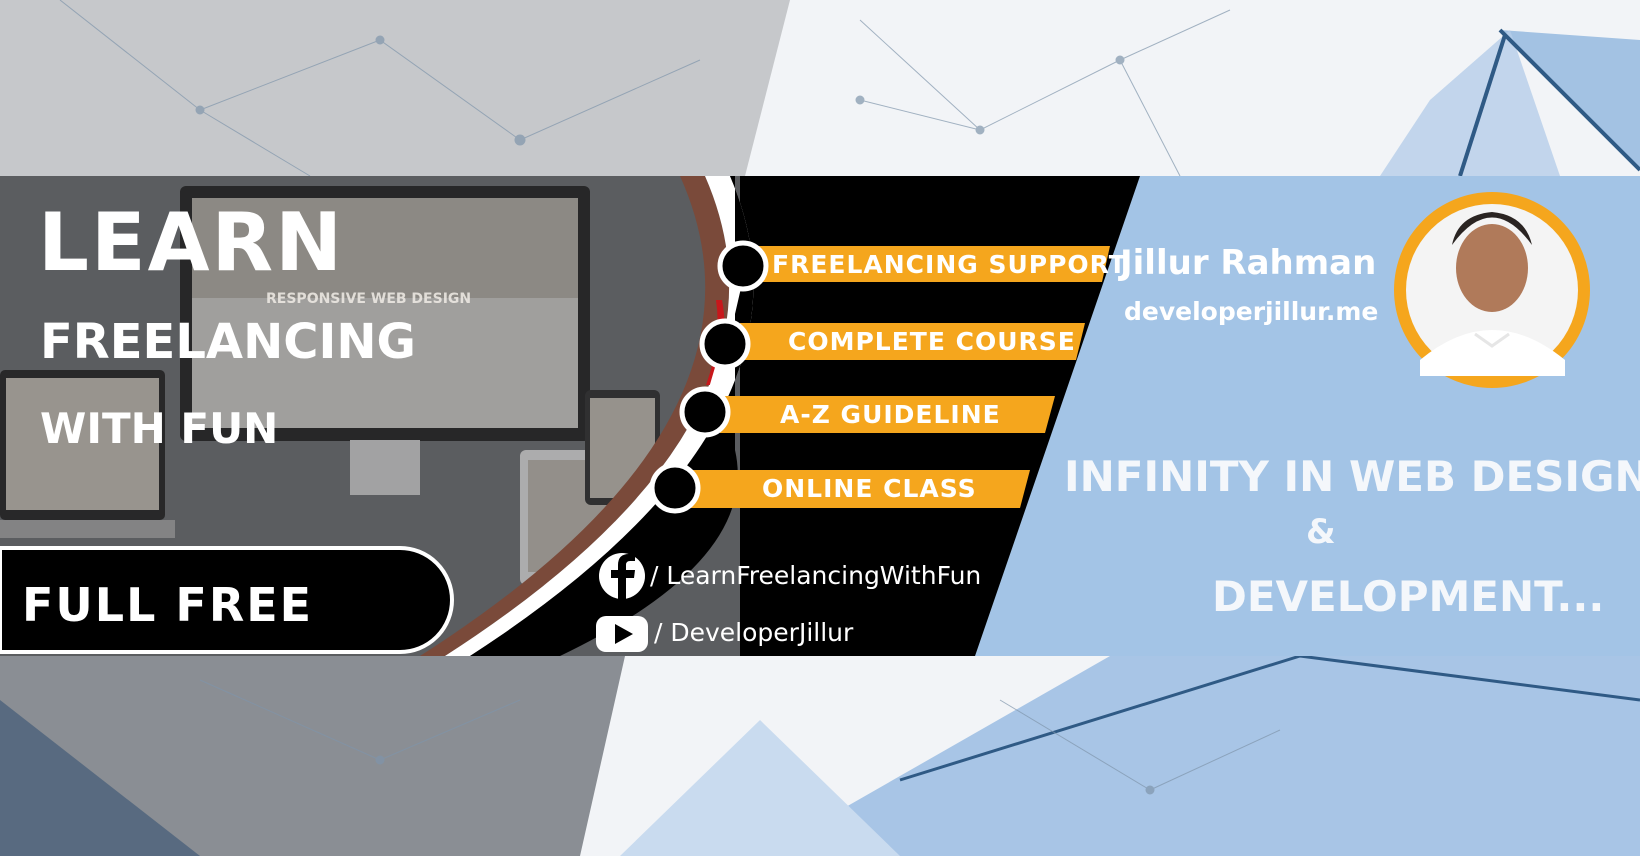 The image size is (1640, 856). I want to click on tagline-line1: INFINITY IN WEB DESIGN, so click(1352, 476).